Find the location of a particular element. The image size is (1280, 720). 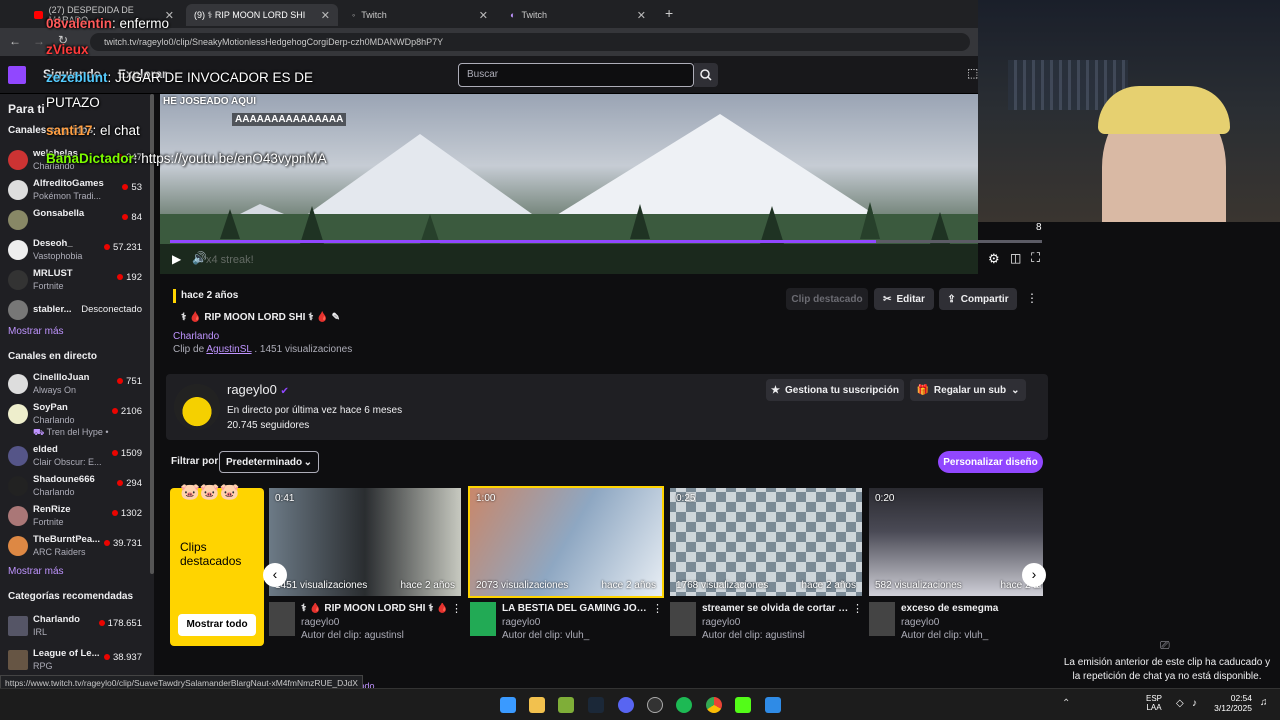

sidebar-item-live: elded Clair Obscur: E... 1509 is located at coordinates (76, 457).